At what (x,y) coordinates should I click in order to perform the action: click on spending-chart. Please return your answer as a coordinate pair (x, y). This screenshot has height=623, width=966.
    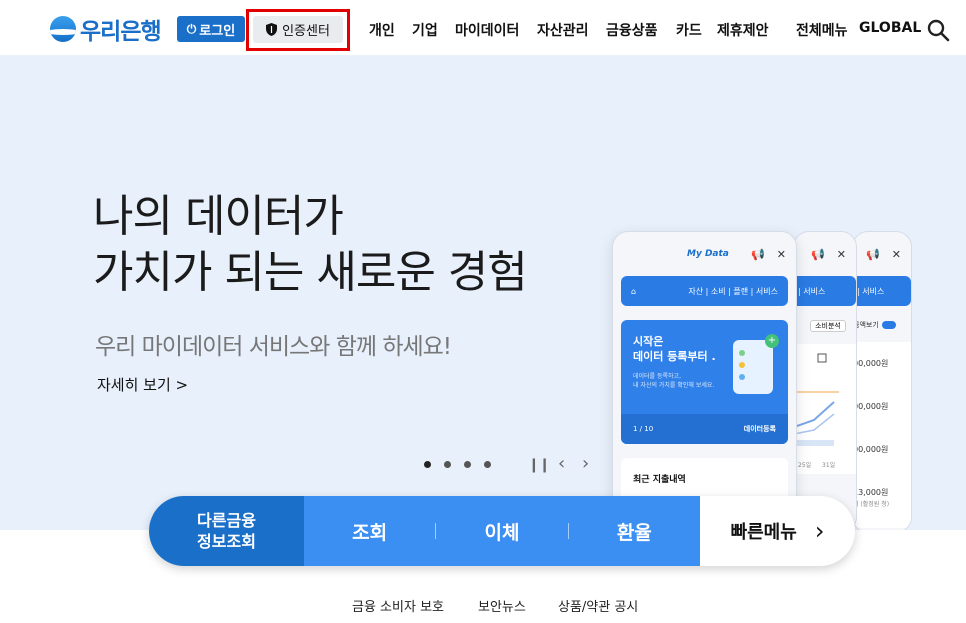
    Looking at the image, I should click on (816, 399).